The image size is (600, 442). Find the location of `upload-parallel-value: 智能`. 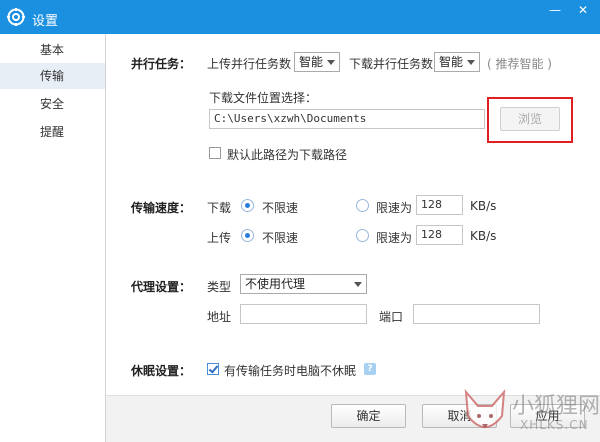

upload-parallel-value: 智能 is located at coordinates (311, 62).